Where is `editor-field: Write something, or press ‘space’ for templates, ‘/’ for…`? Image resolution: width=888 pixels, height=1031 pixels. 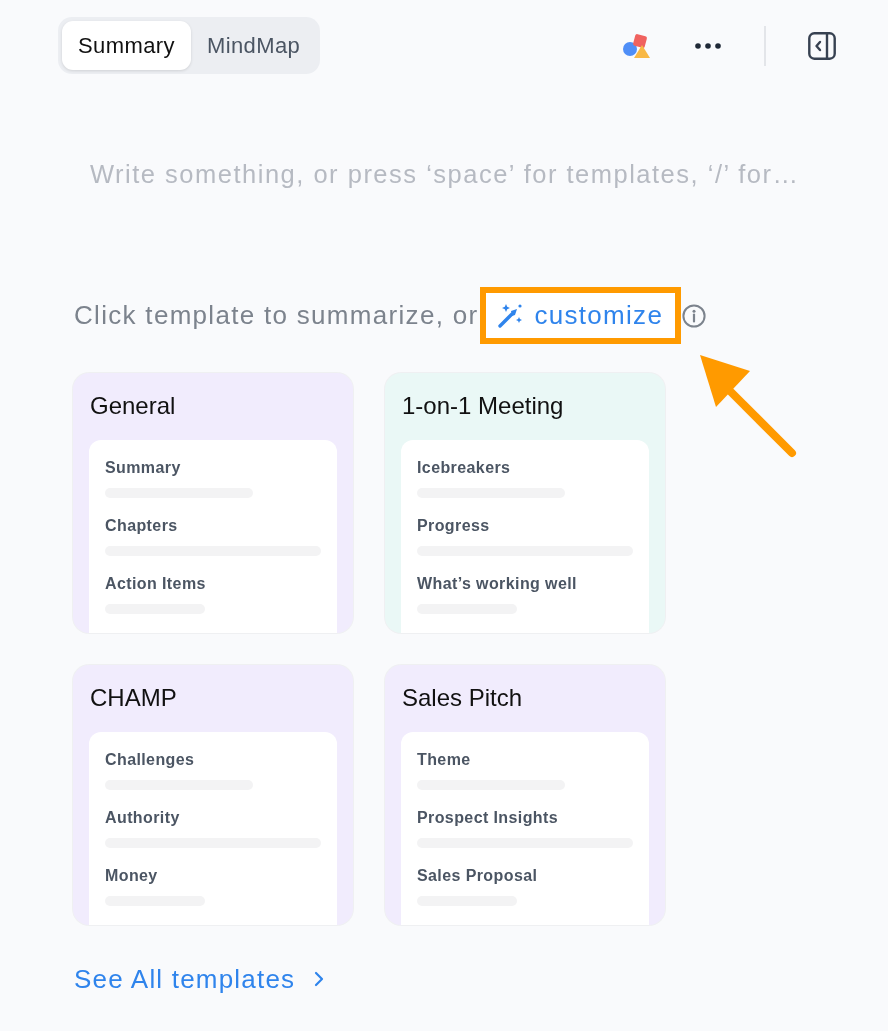
editor-field: Write something, or press ‘space’ for templates, ‘/’ for… is located at coordinates (475, 174).